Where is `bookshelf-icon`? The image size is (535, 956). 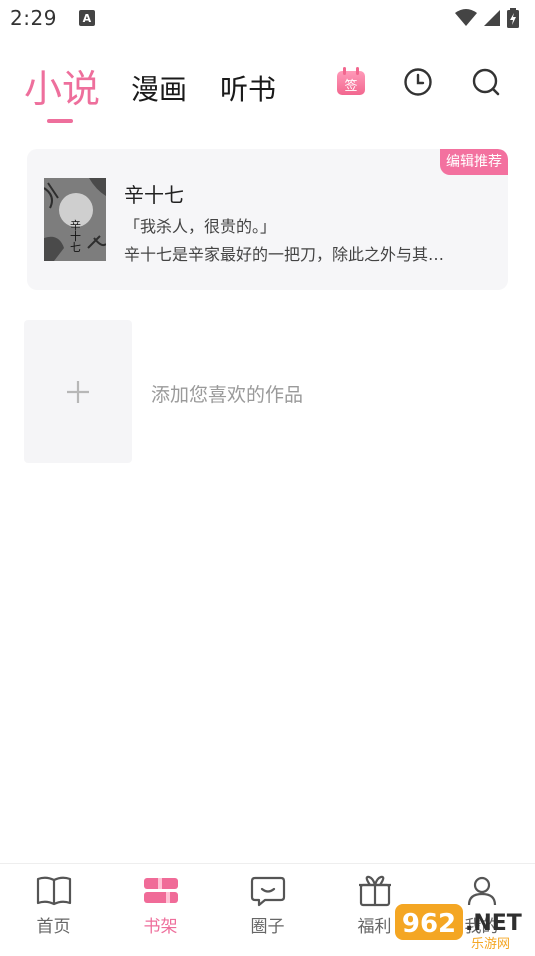
bookshelf-icon is located at coordinates (161, 890).